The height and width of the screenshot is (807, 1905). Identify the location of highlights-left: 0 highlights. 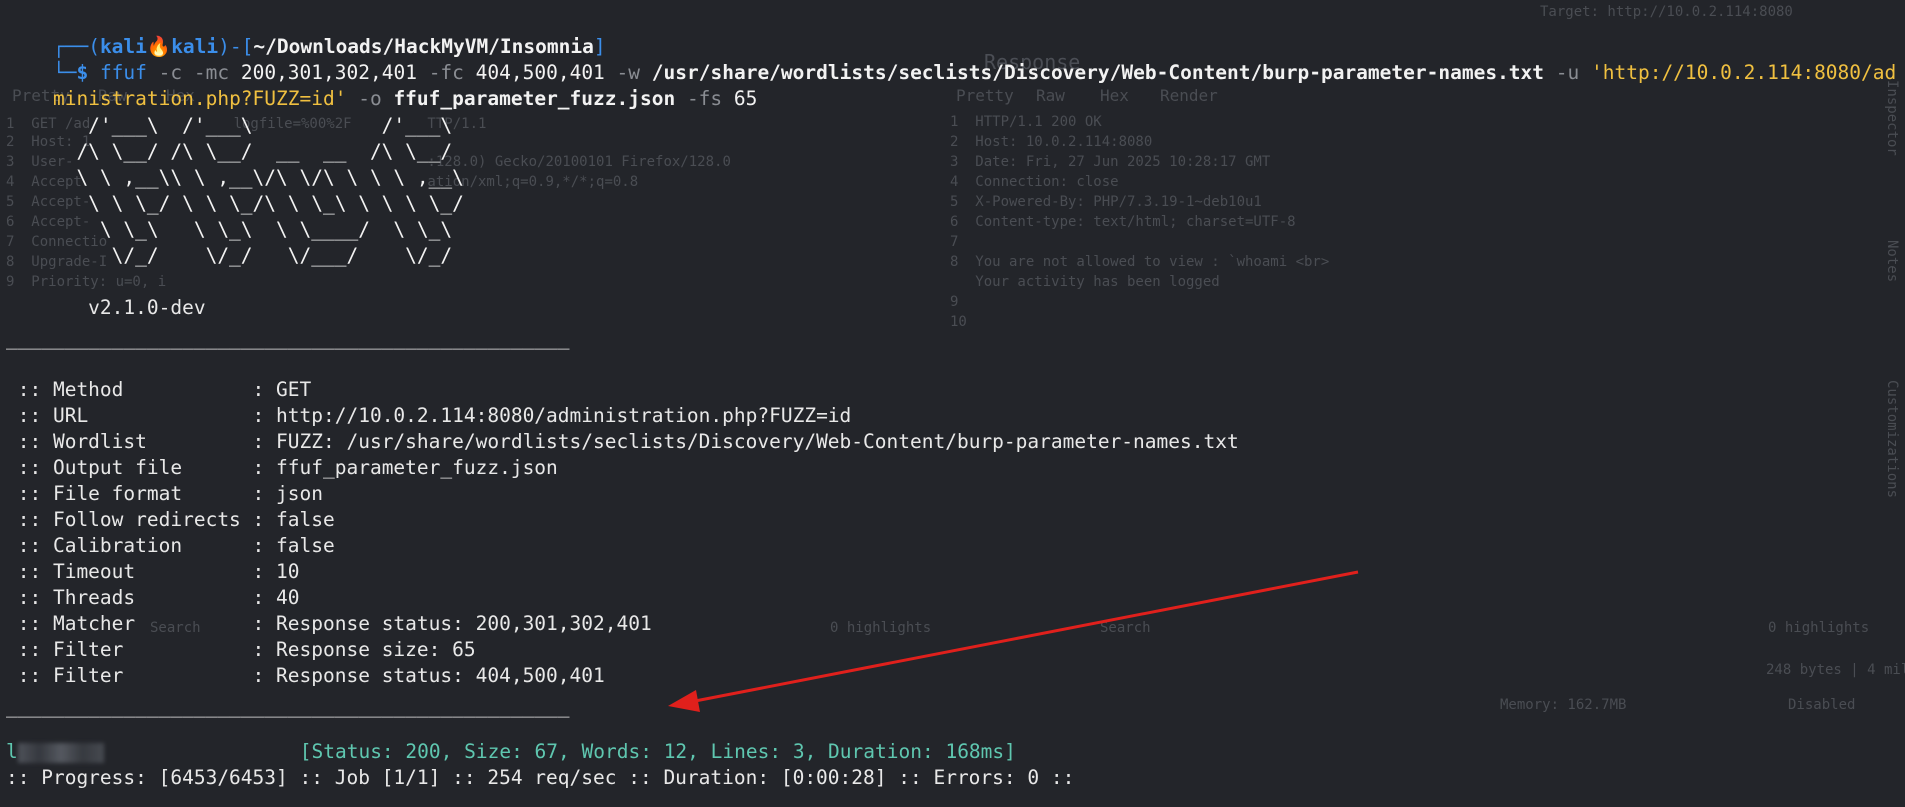
(881, 628).